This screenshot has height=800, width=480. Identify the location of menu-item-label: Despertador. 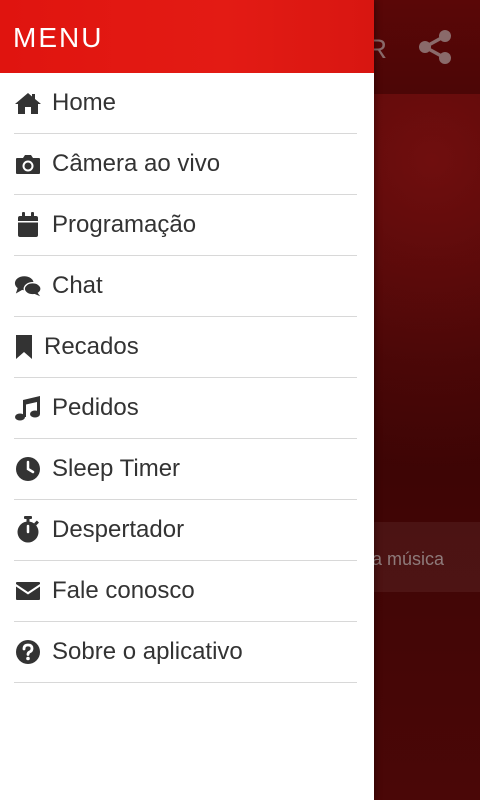
(118, 529).